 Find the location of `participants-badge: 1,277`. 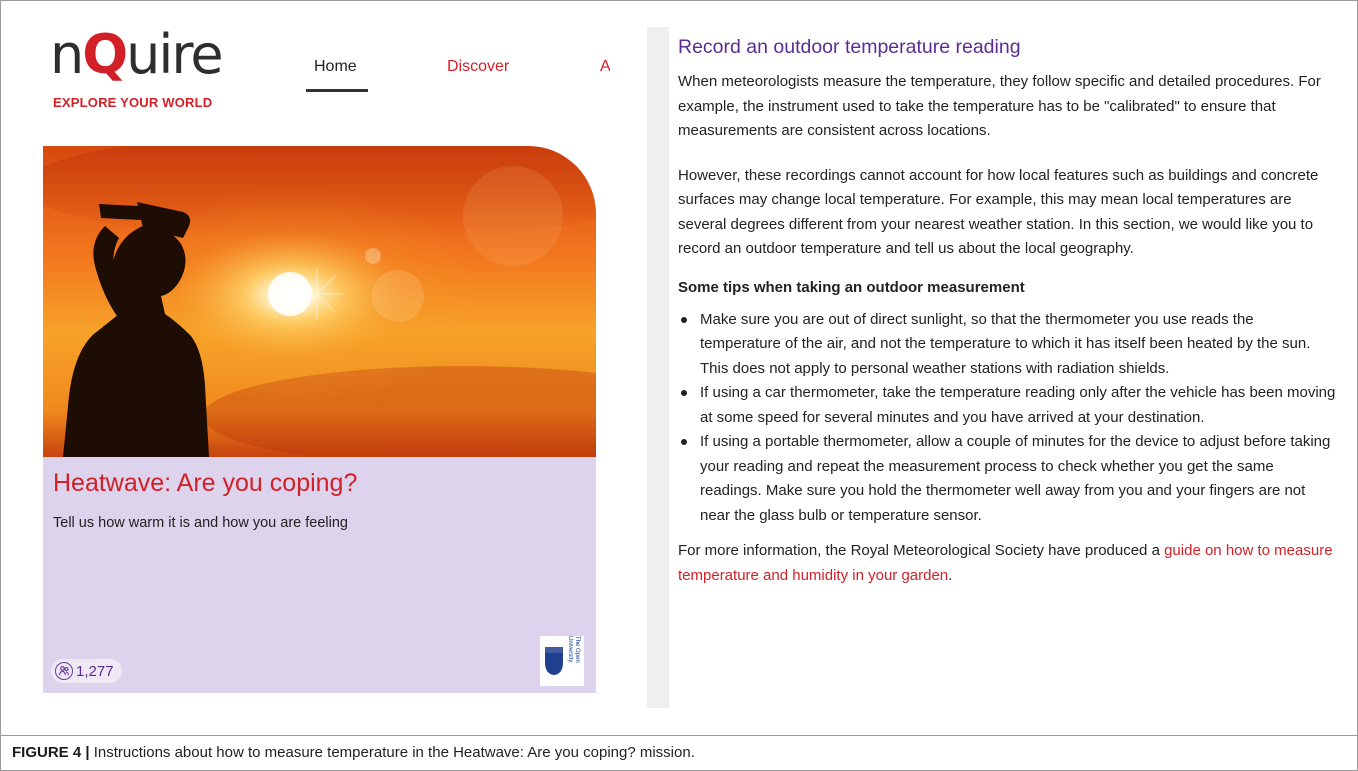

participants-badge: 1,277 is located at coordinates (86, 671).